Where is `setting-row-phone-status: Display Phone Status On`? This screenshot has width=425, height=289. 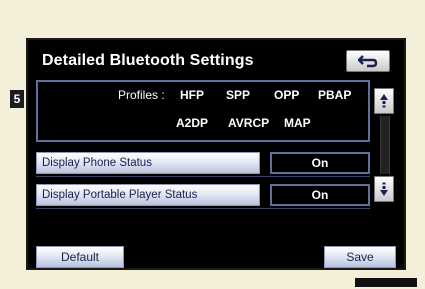 setting-row-phone-status: Display Phone Status On is located at coordinates (203, 163).